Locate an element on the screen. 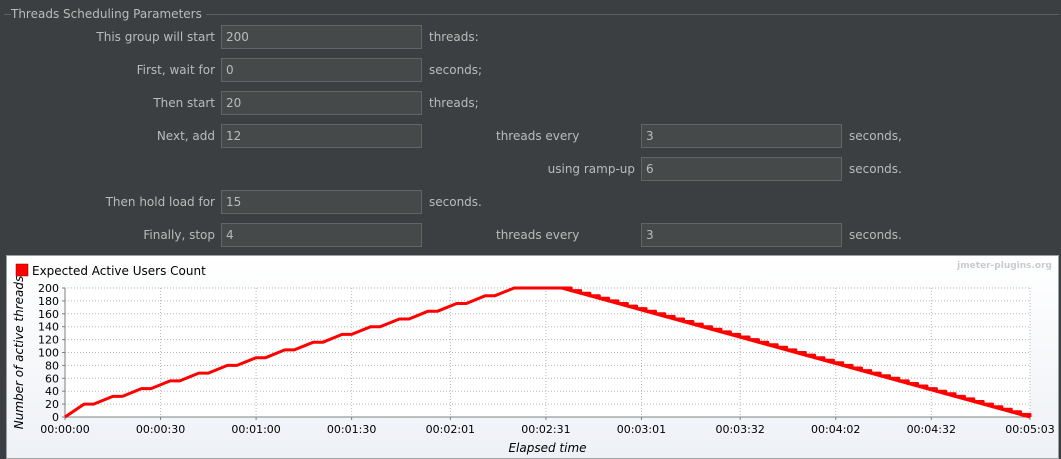  hold-unit-label: seconds. is located at coordinates (455, 202).